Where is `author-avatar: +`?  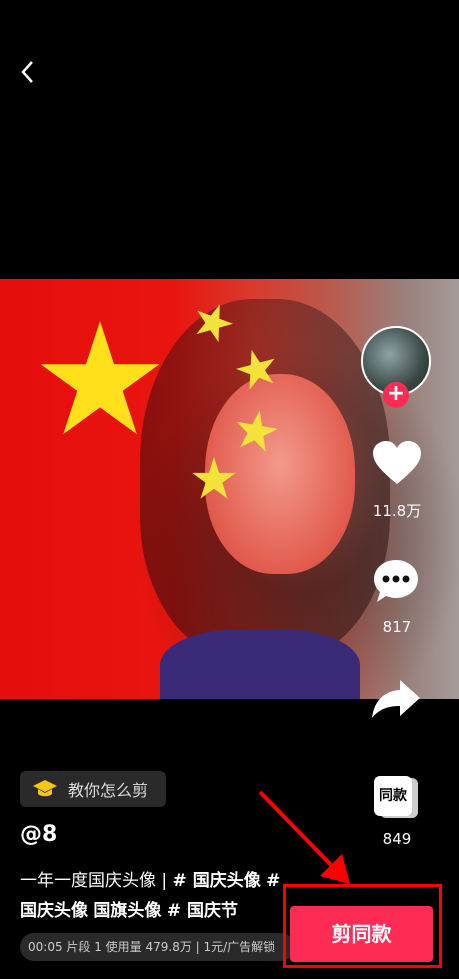
author-avatar: + is located at coordinates (396, 367).